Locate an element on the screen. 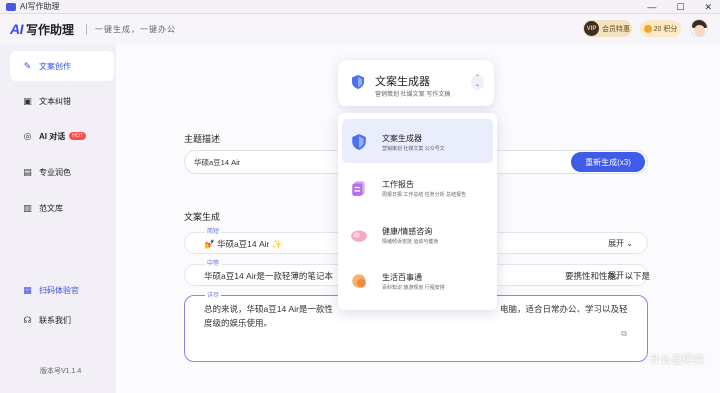 Image resolution: width=720 pixels, height=393 pixels. pen-icon: ✎ is located at coordinates (27, 65).